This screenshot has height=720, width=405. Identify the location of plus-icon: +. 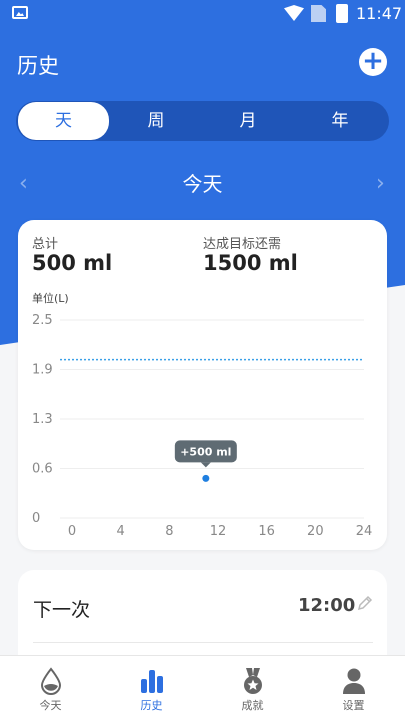
(373, 61).